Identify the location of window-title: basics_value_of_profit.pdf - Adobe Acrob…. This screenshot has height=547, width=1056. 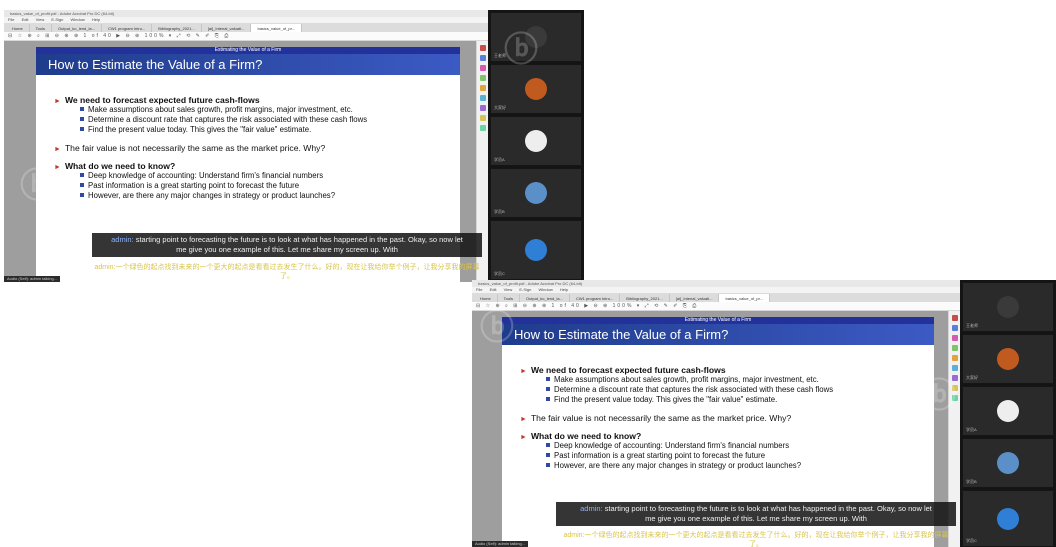
(716, 283).